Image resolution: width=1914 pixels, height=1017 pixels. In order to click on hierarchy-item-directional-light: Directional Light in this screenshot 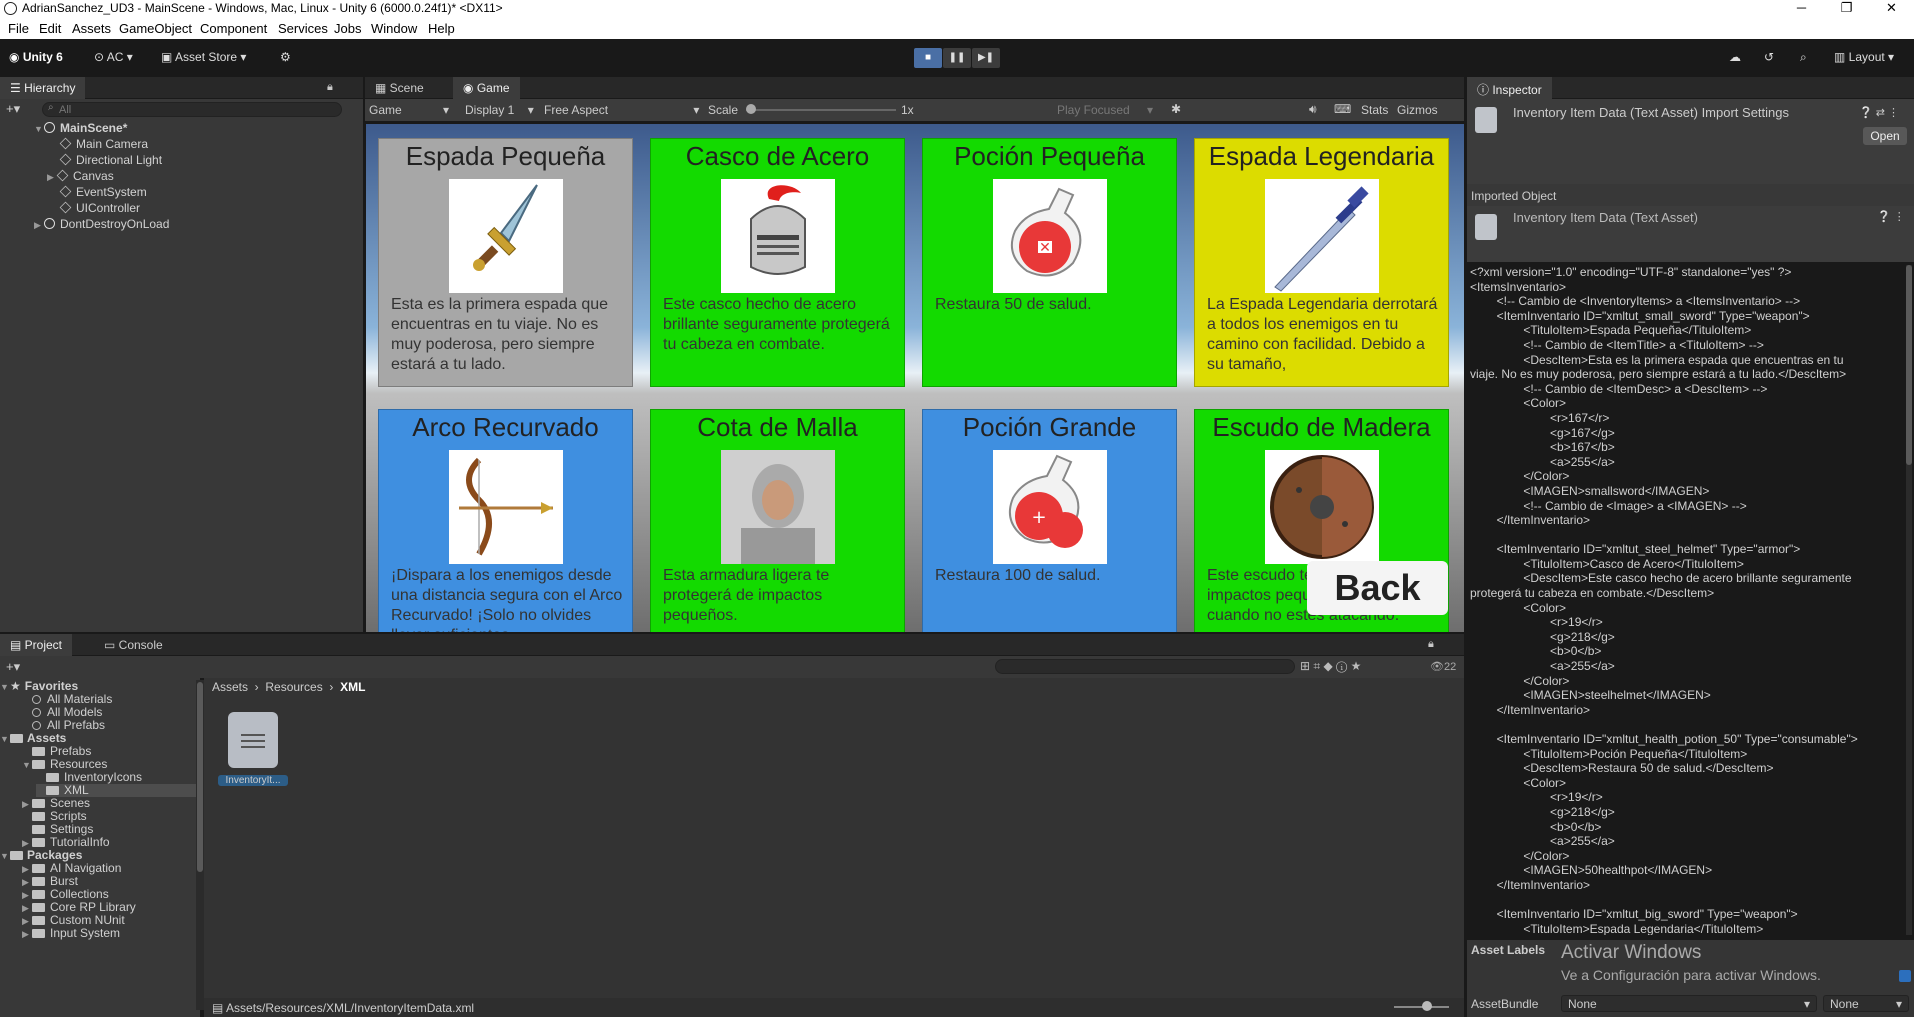, I will do `click(111, 161)`.